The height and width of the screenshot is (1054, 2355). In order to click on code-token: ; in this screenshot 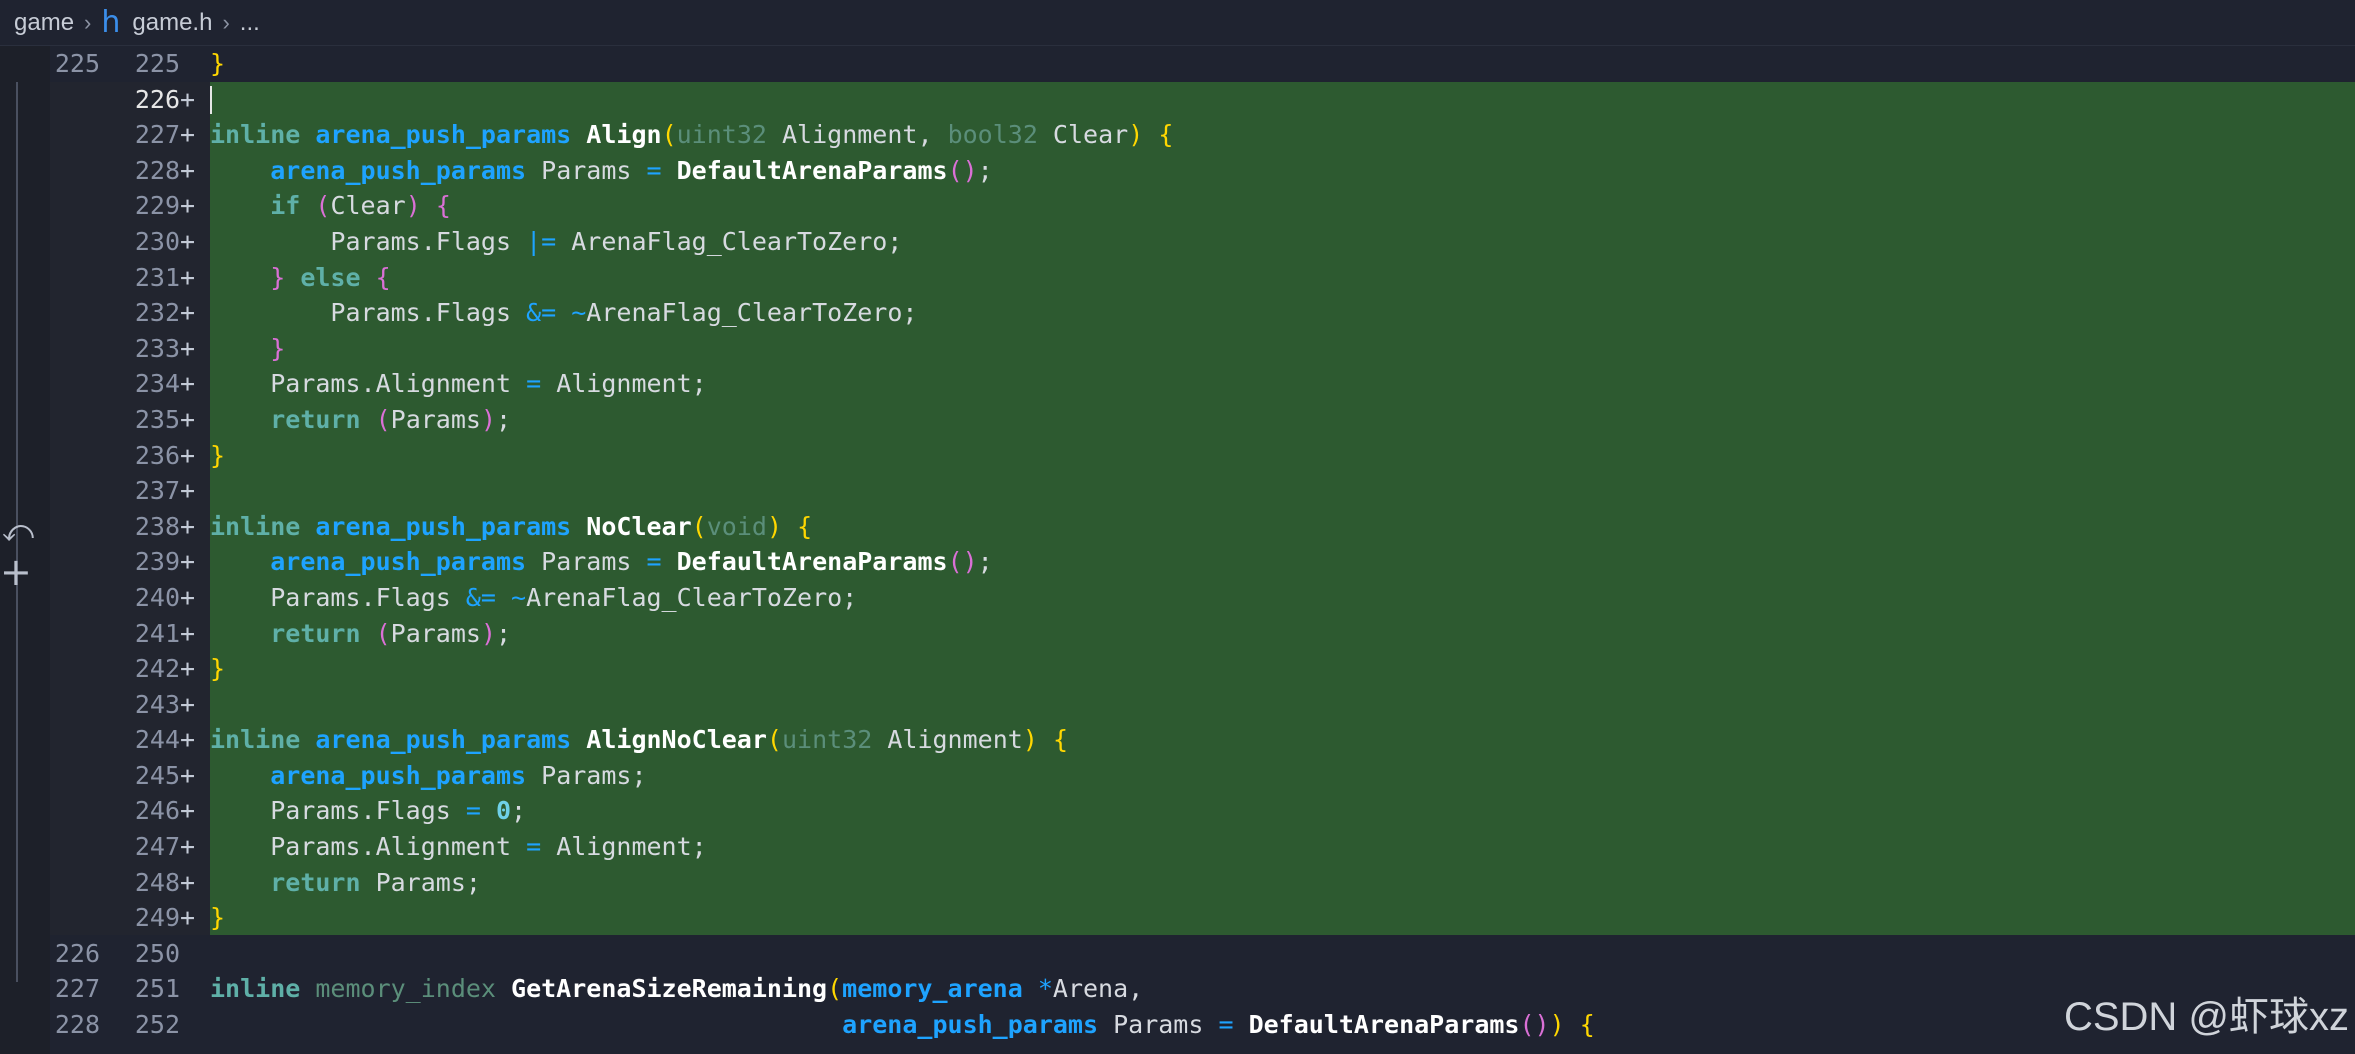, I will do `click(504, 633)`.